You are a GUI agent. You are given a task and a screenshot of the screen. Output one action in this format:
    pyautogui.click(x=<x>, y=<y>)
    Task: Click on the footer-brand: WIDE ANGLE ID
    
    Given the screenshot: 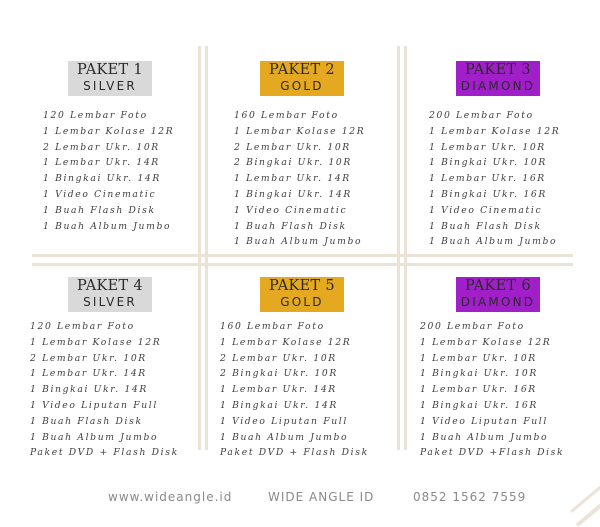 What is the action you would take?
    pyautogui.click(x=321, y=497)
    